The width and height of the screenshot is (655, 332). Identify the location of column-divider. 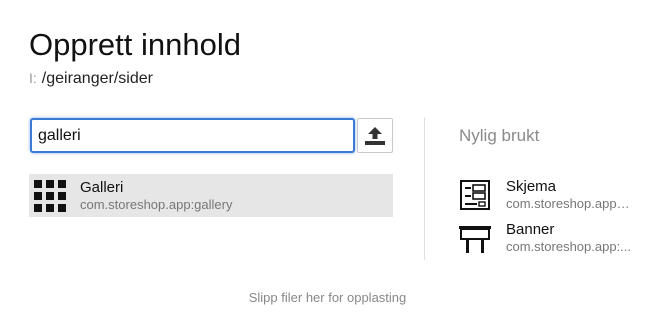
(424, 188).